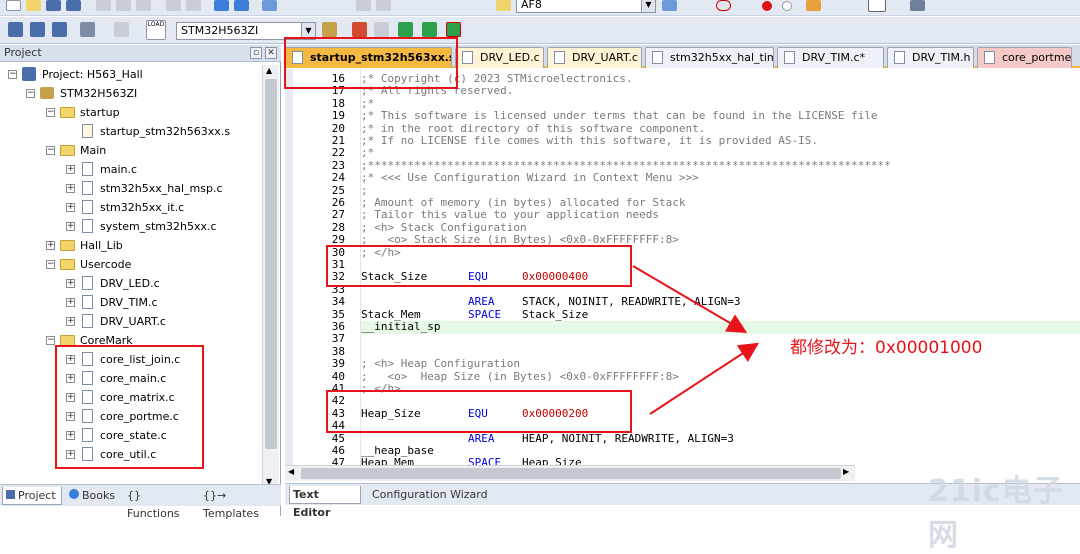  I want to click on pin-icon: ▫, so click(256, 53).